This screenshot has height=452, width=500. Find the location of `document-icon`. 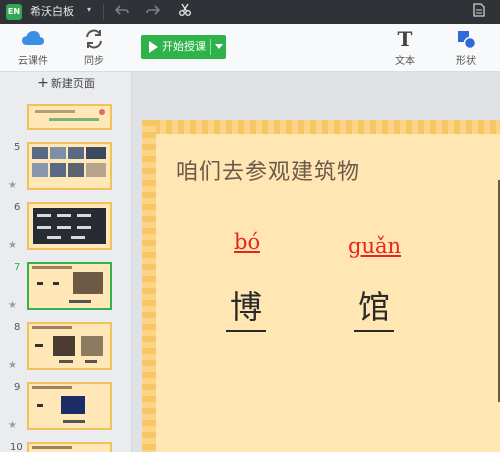

document-icon is located at coordinates (479, 12).